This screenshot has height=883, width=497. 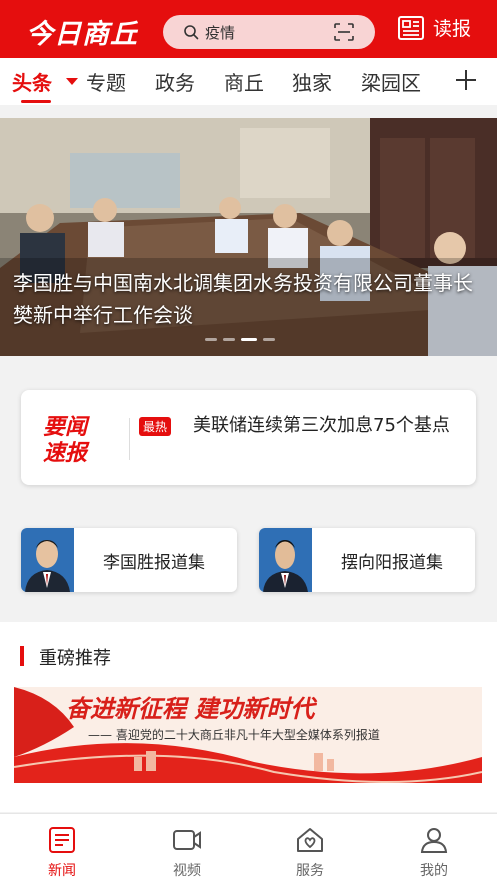 I want to click on featured-banner: 奋进新征程 建功新时代 —— 喜迎党的二十大商丘非凡十年大型全媒体系列报道, so click(x=248, y=735).